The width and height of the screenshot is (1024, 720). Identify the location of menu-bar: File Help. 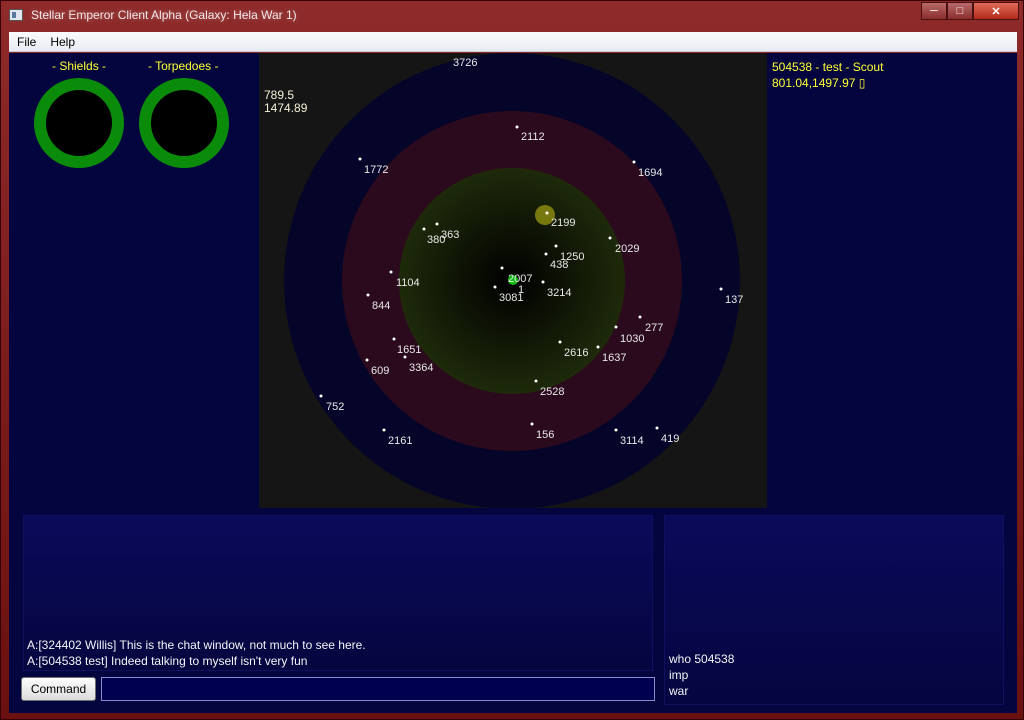
(513, 42).